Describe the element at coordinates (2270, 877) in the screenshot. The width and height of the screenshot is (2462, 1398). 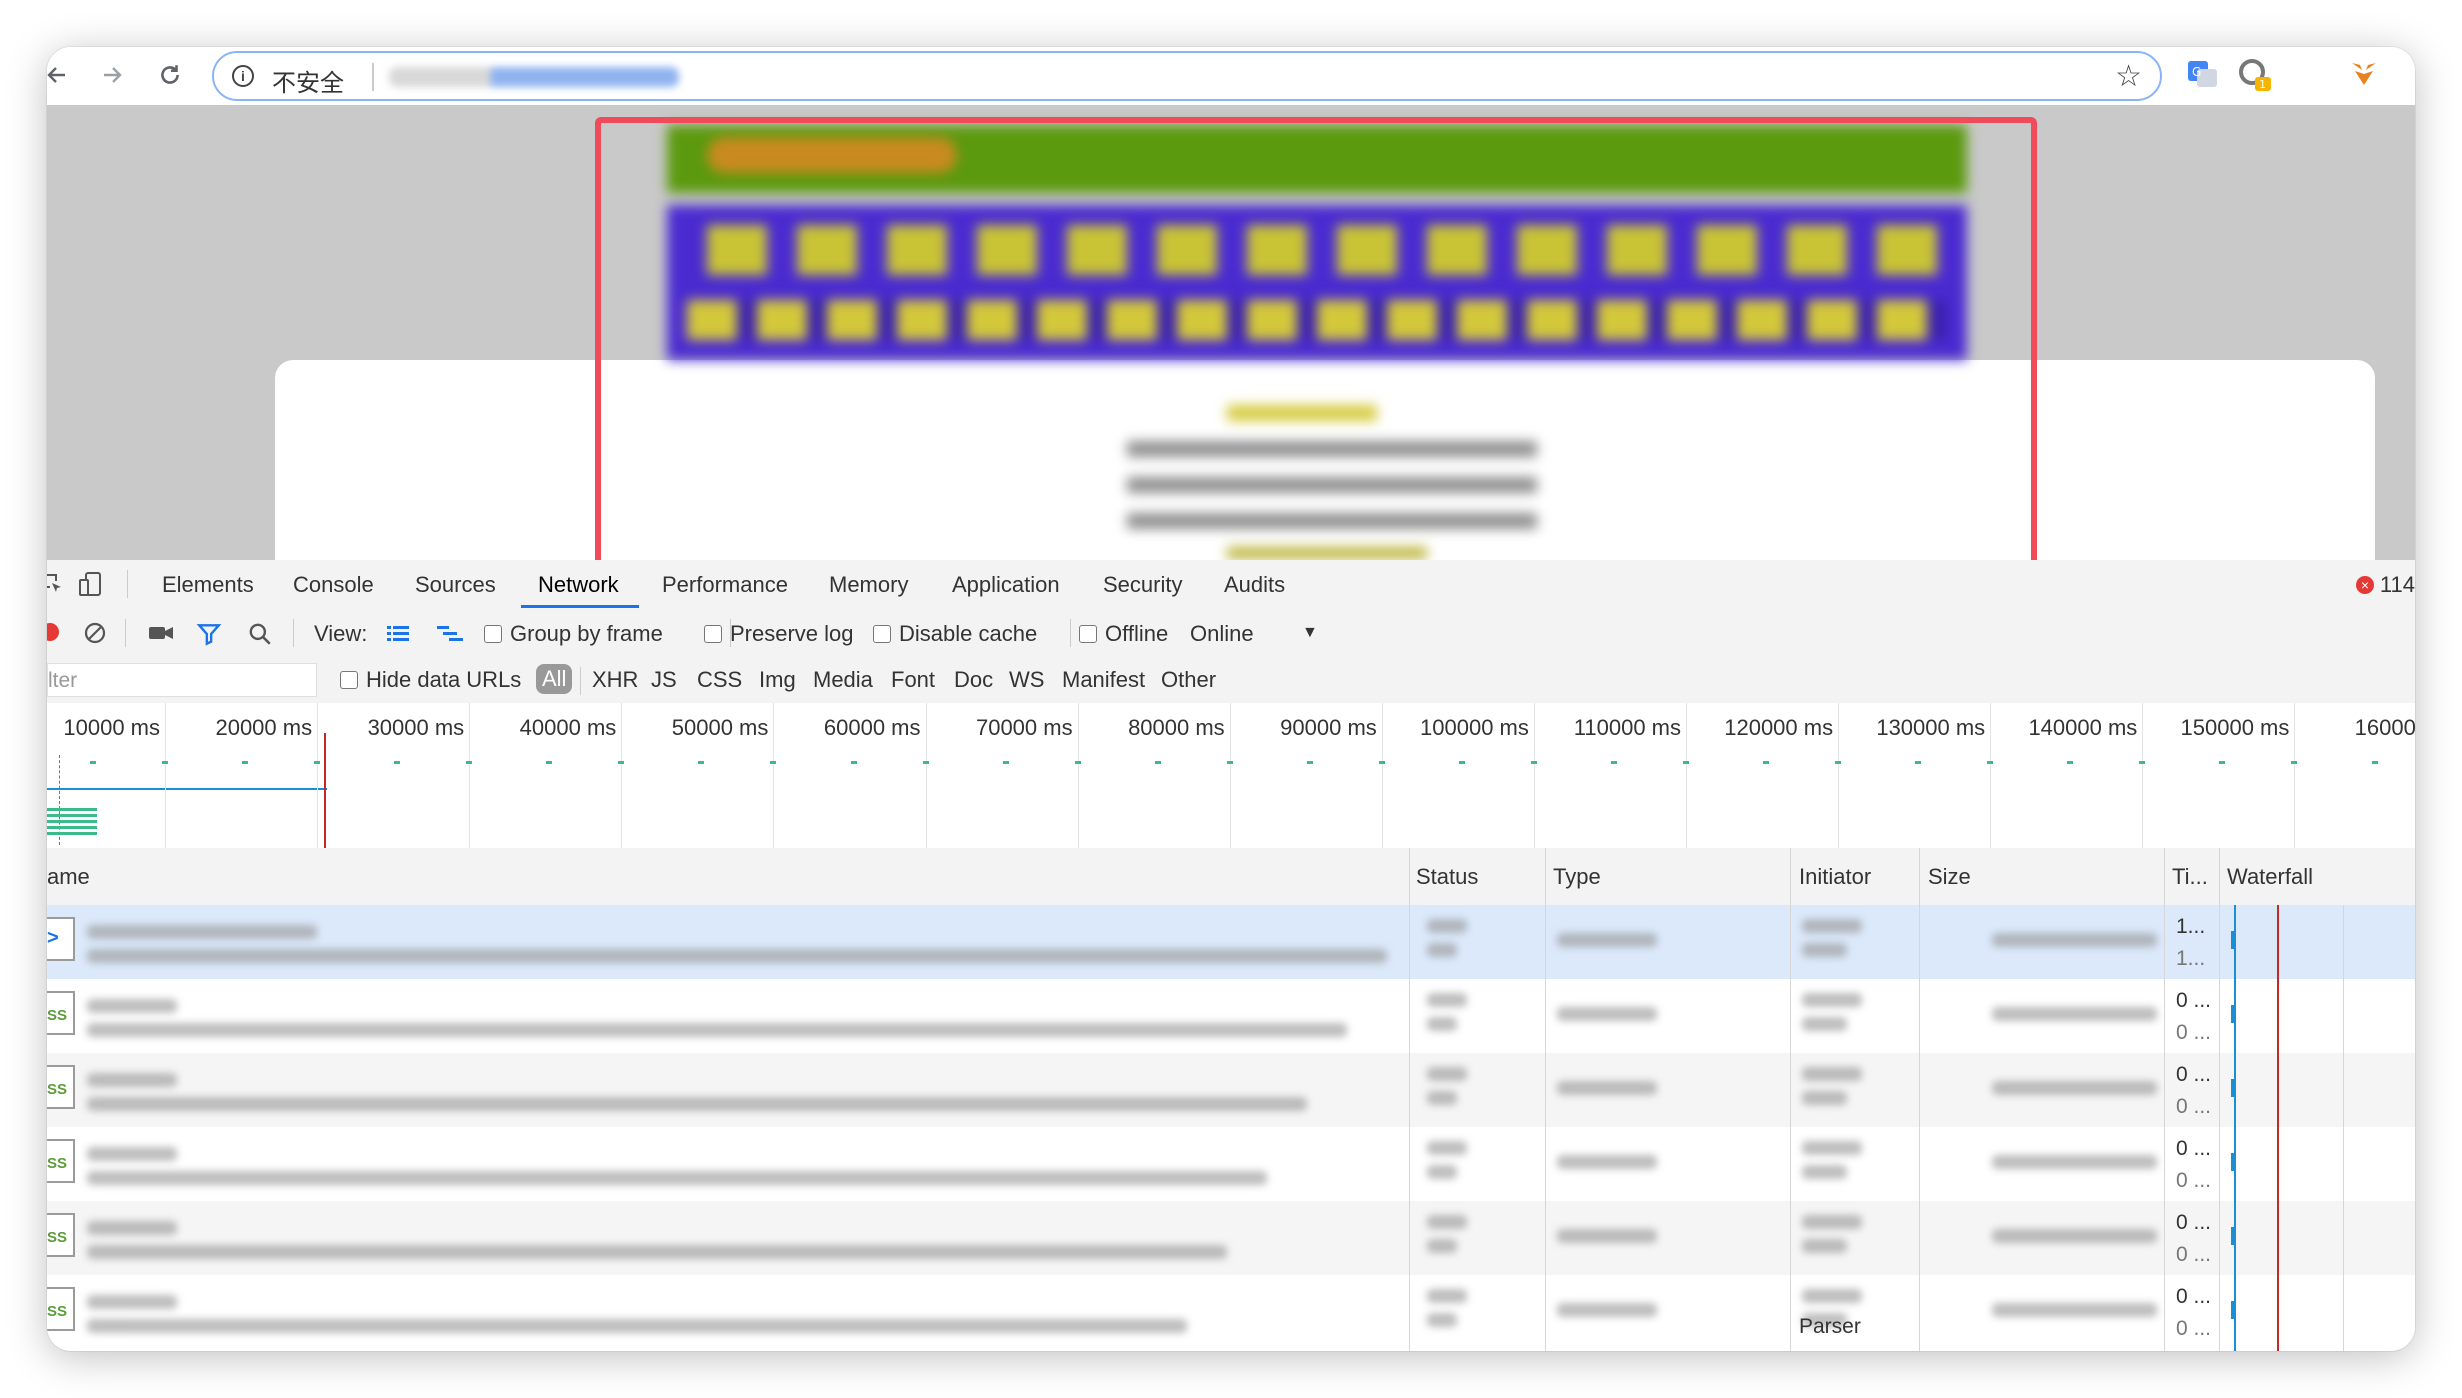
I see `column-waterfall: Waterfall` at that location.